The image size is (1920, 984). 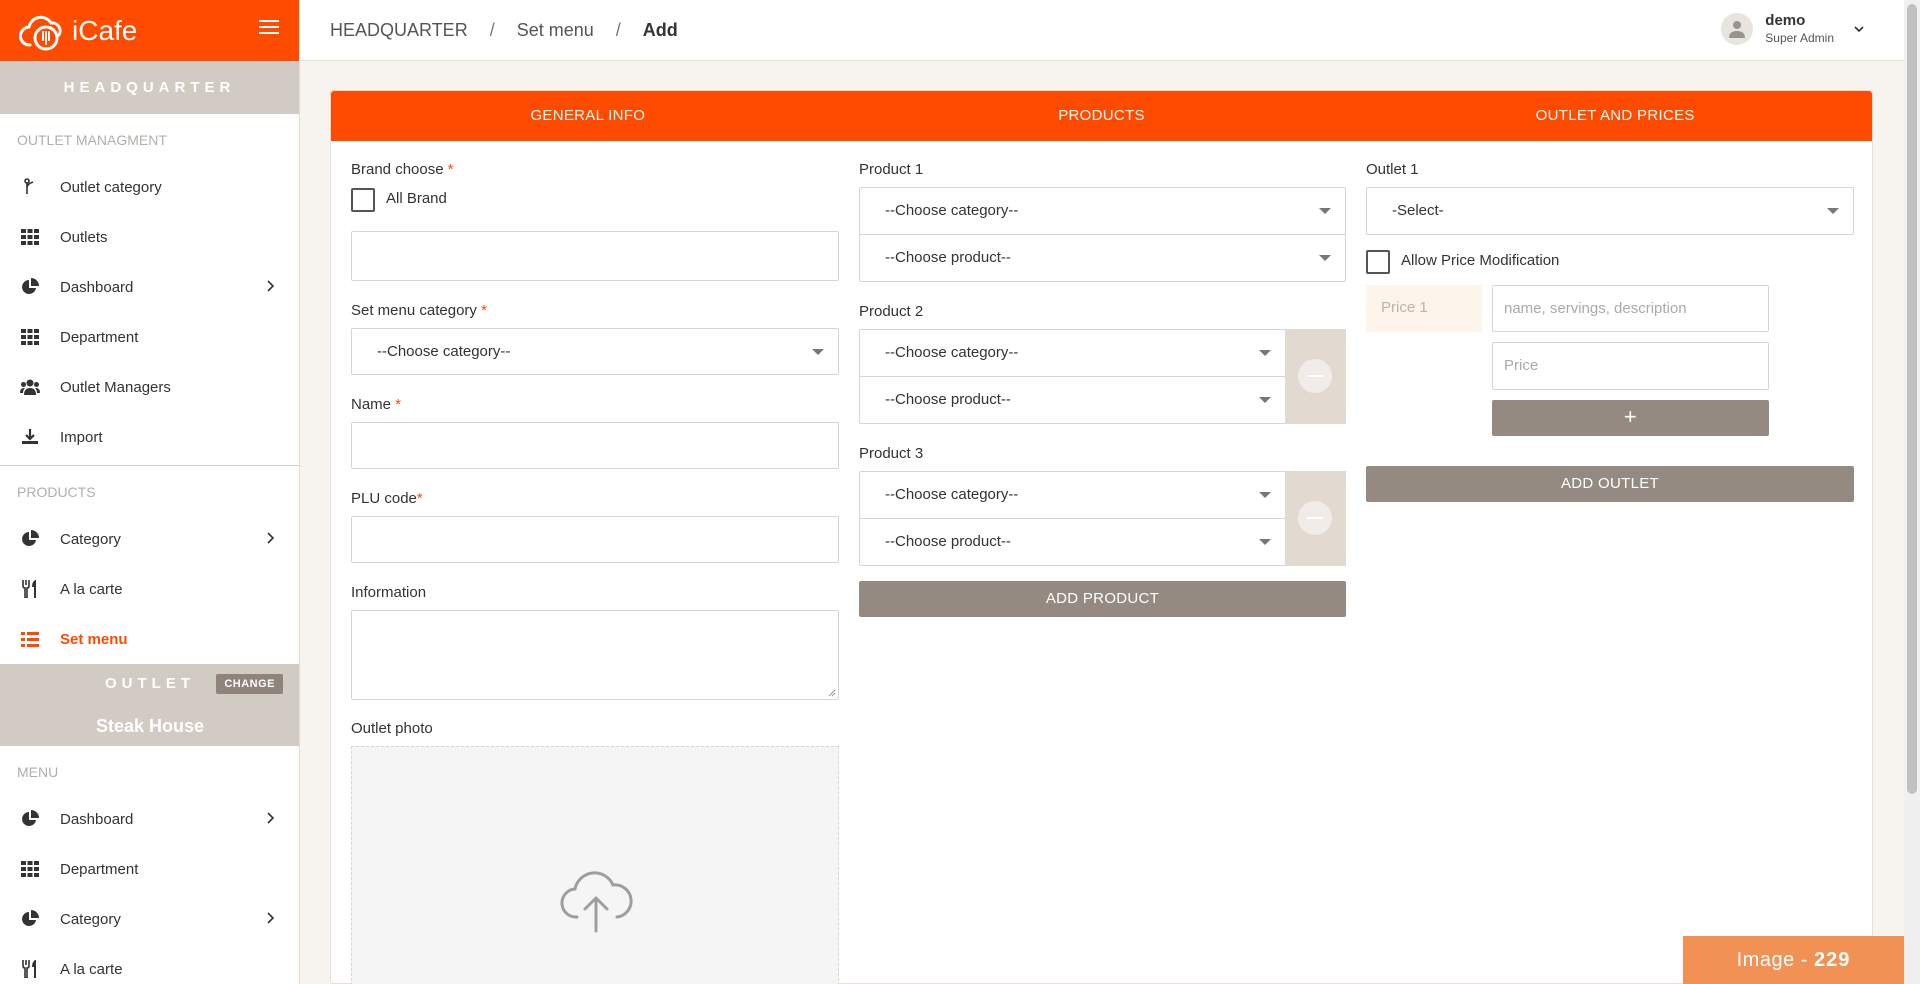 I want to click on product-1-category-select: --Choose category--, so click(x=1102, y=211).